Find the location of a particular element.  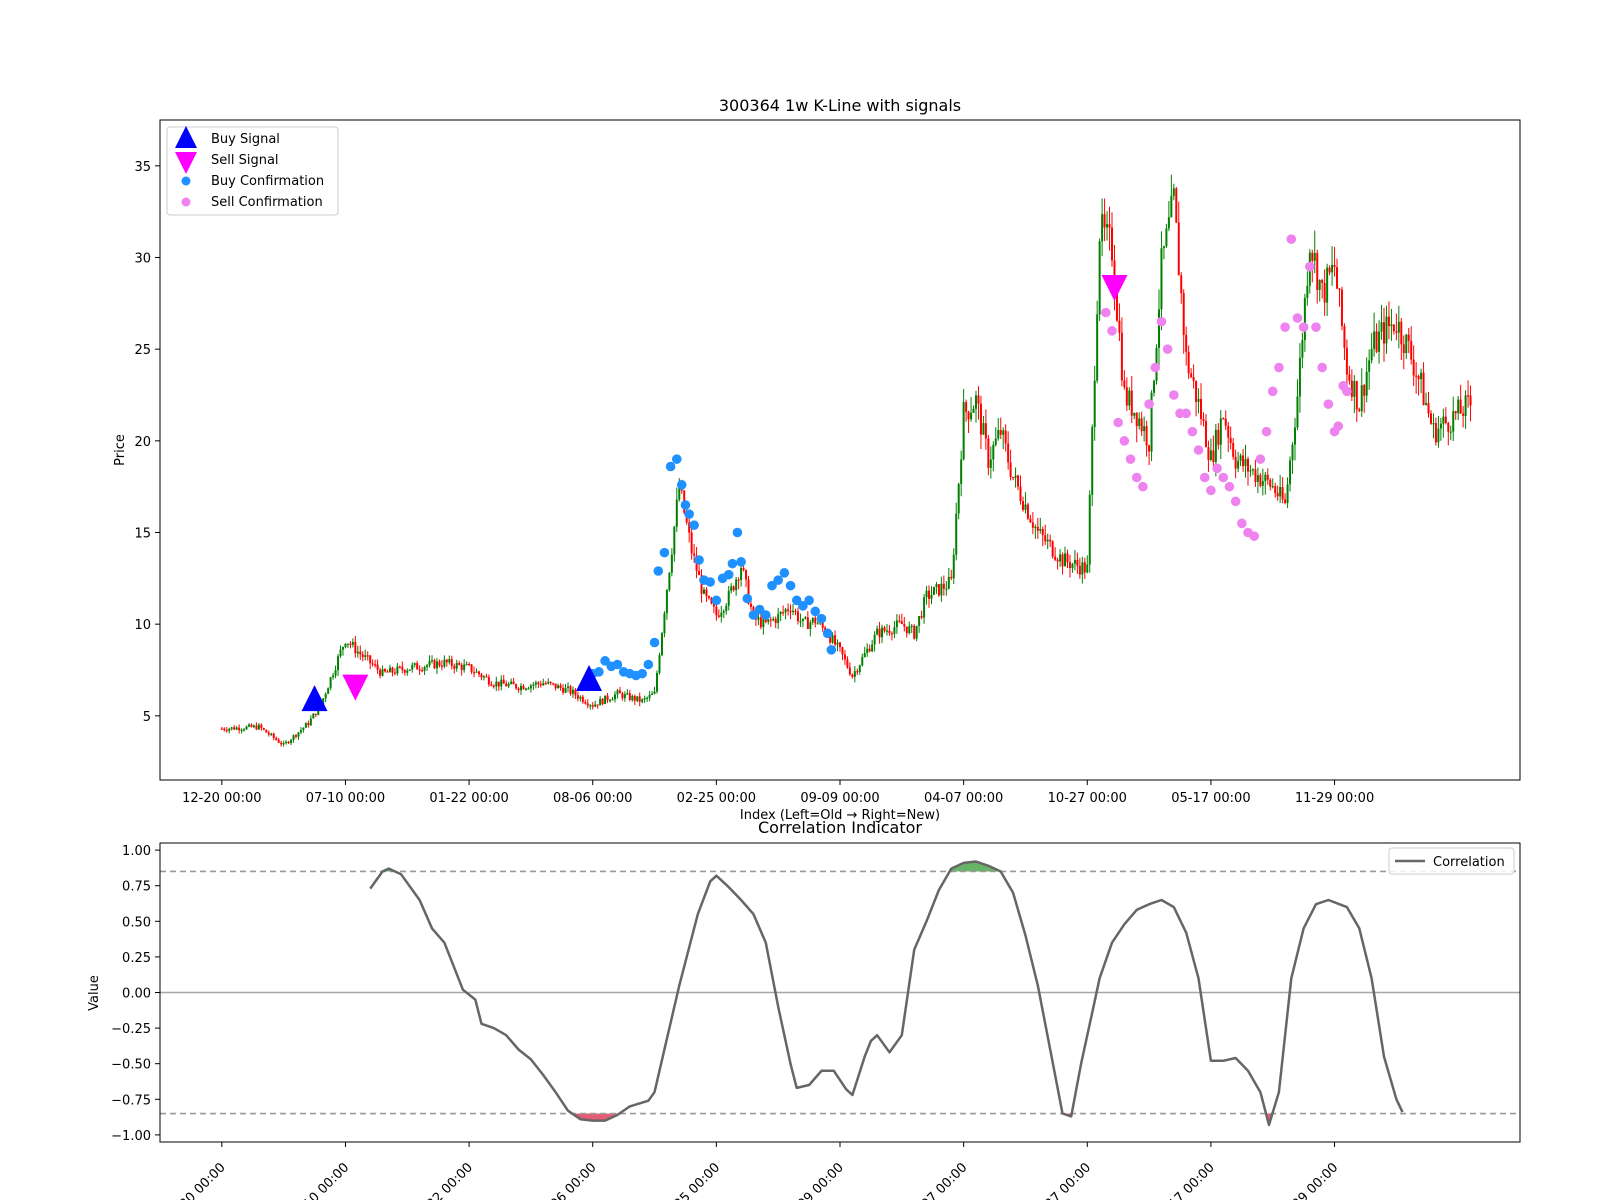

correlation-ylabel: Value is located at coordinates (94, 993).